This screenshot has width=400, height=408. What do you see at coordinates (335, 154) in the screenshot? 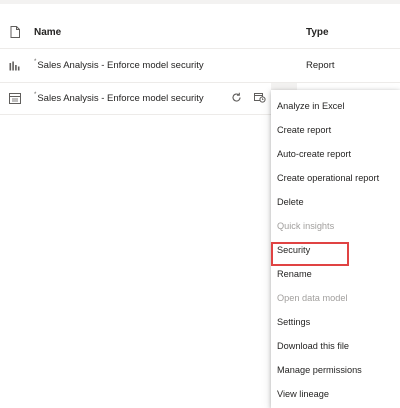
I see `menu-item-auto-create-report: Auto-create report` at bounding box center [335, 154].